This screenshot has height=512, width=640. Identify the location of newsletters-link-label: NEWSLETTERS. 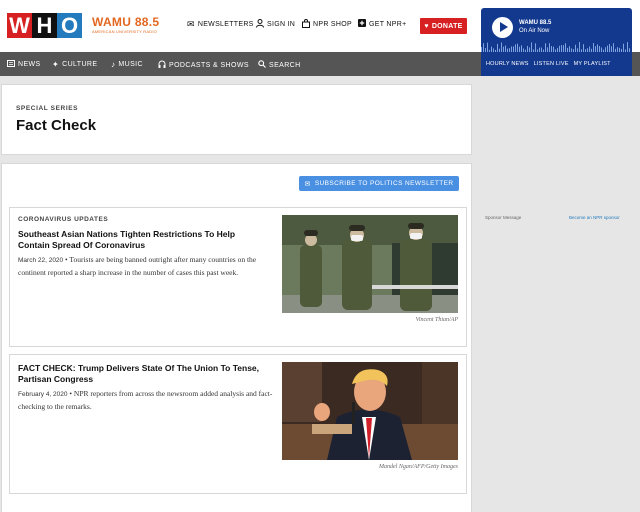
(225, 24).